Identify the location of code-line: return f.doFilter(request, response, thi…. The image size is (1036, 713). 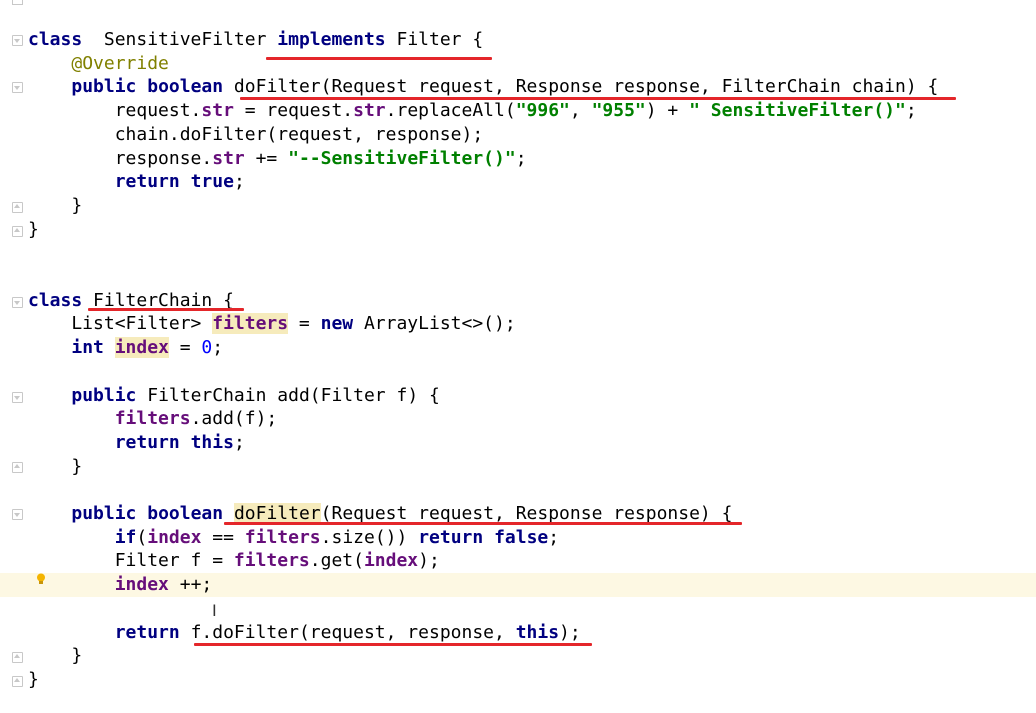
(518, 633).